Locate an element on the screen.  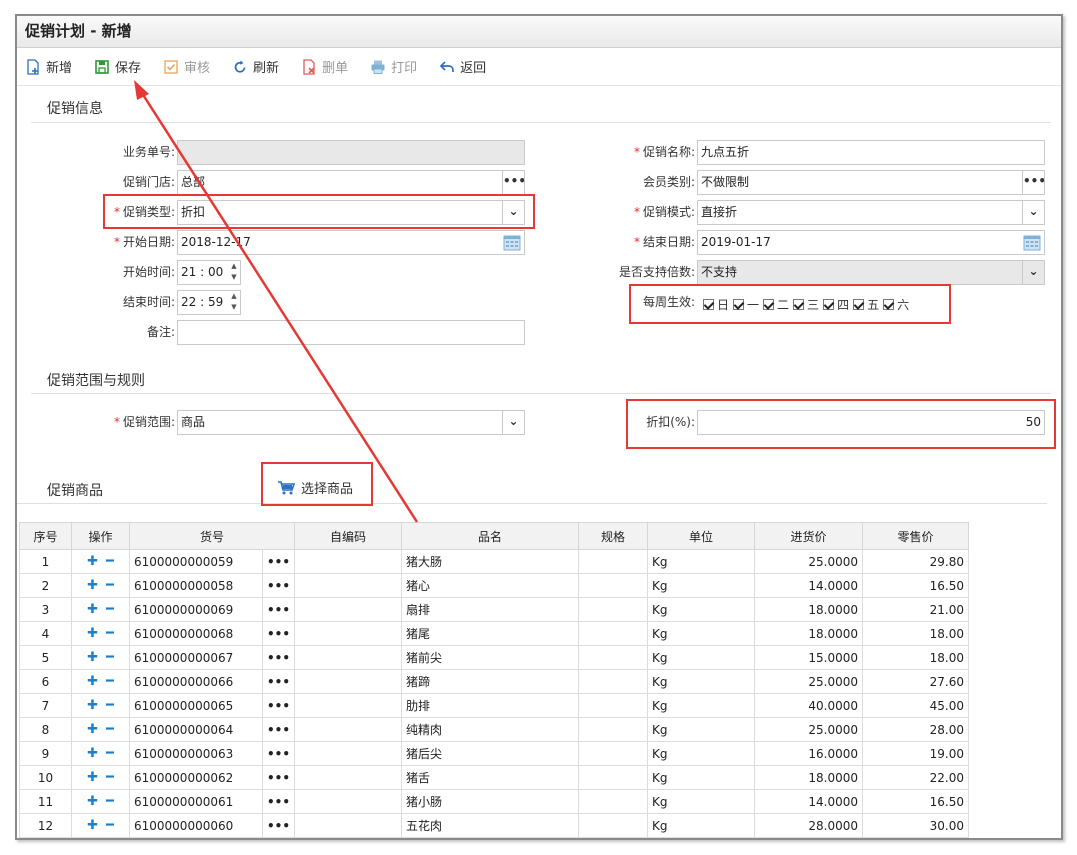
table-row: 2 ✚ ━ 6100000000058 ••• 猪心 Kg 14.0000 16.50 is located at coordinates (494, 585).